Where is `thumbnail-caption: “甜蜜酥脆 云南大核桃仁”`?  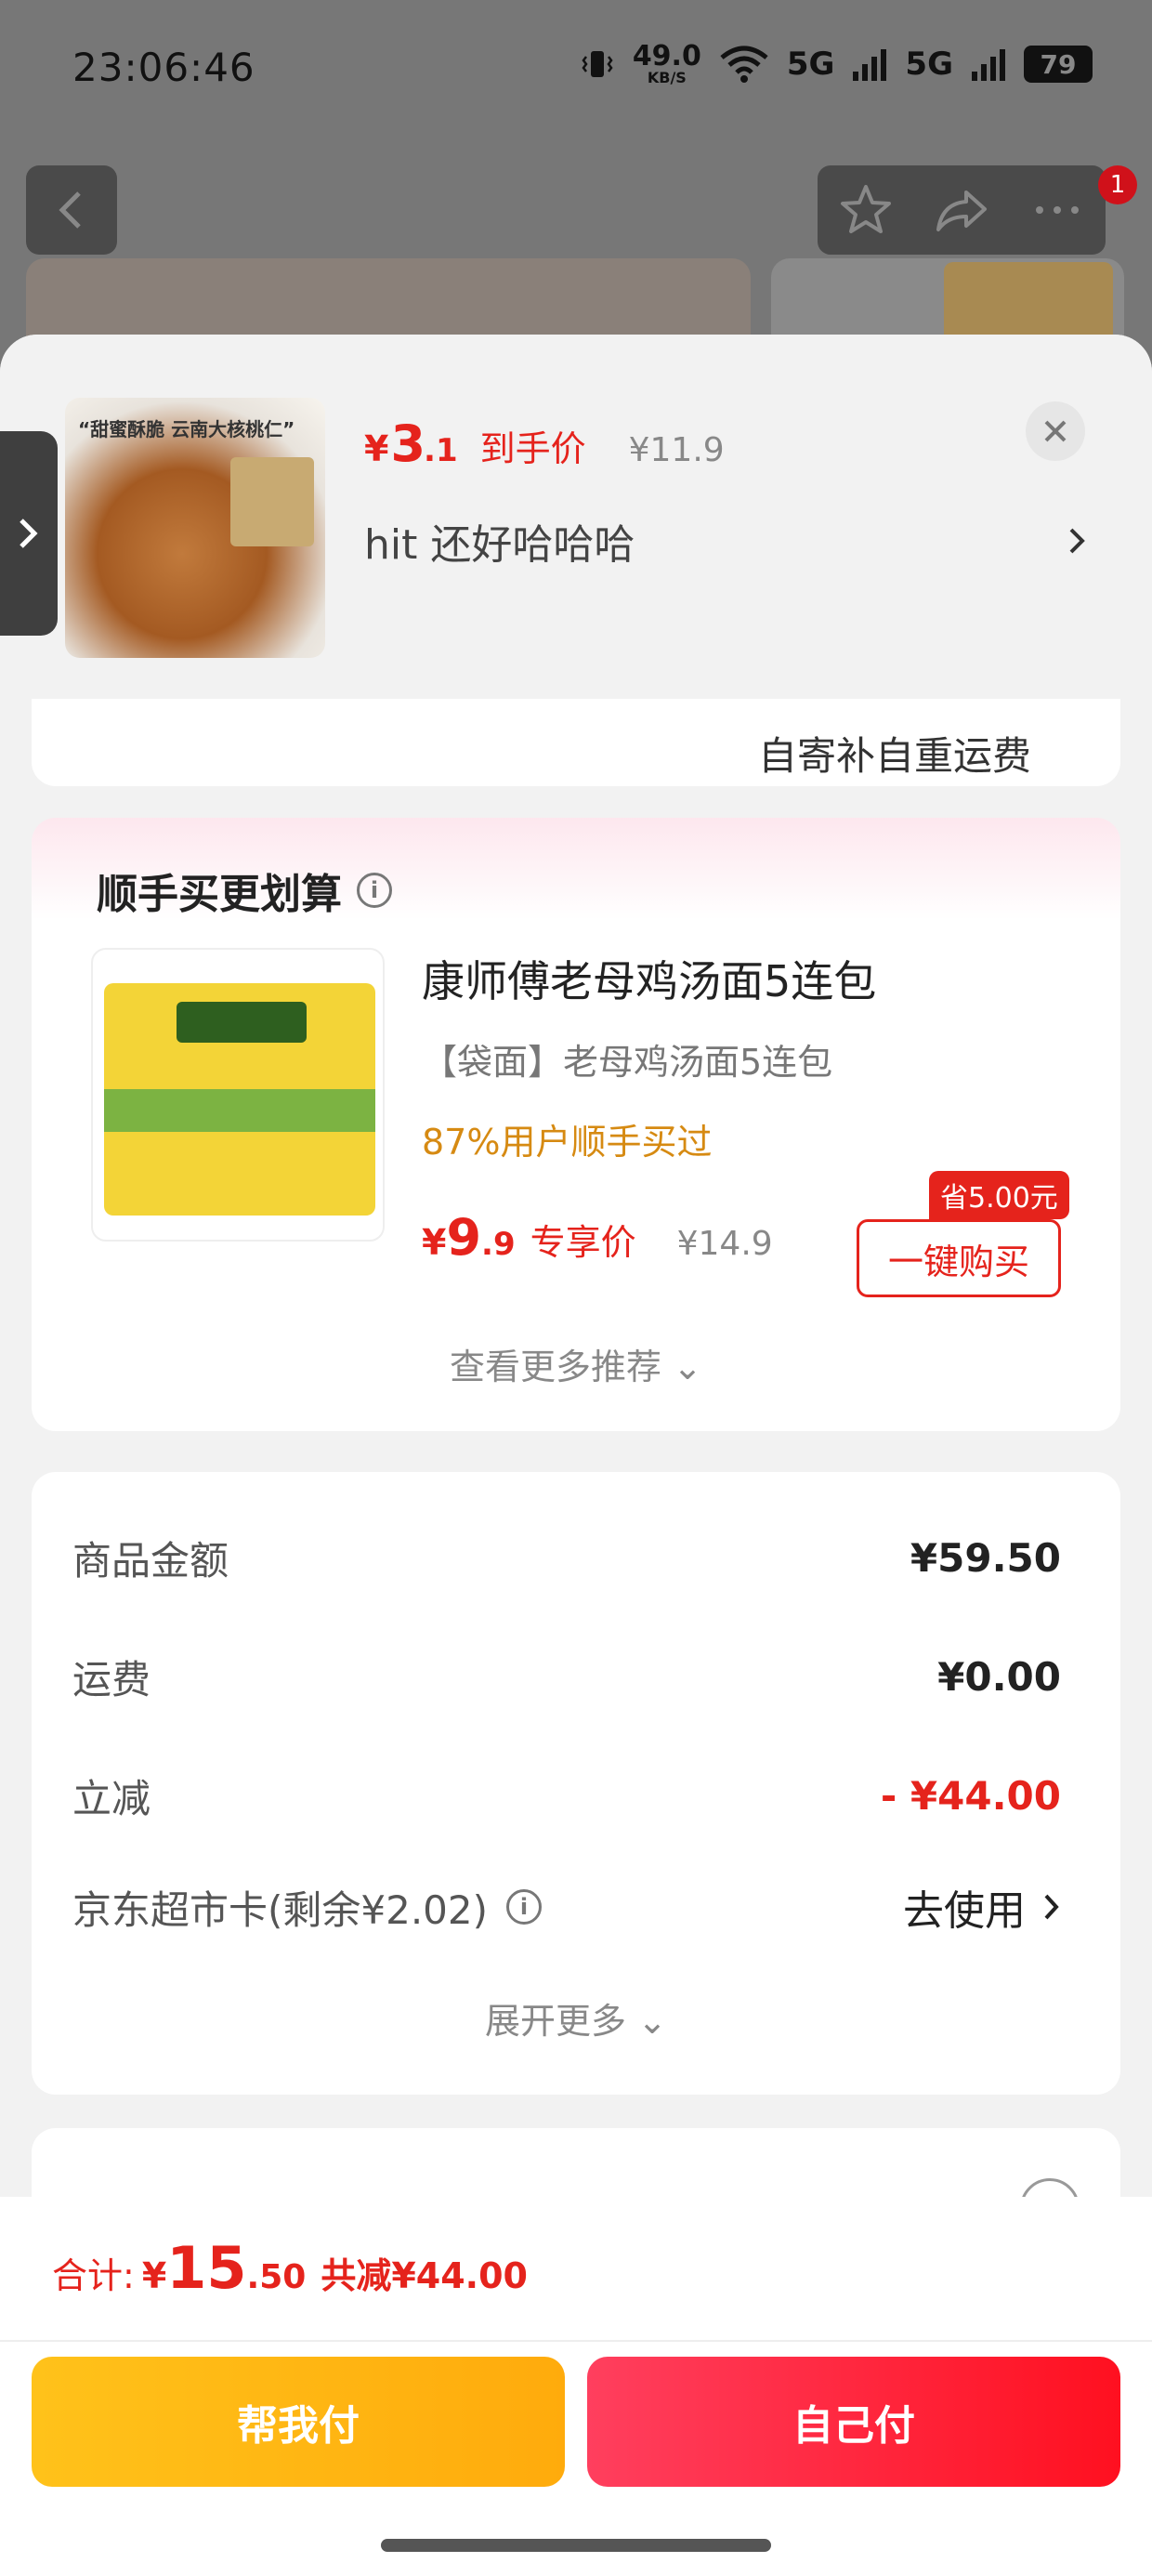 thumbnail-caption: “甜蜜酥脆 云南大核桃仁” is located at coordinates (186, 429).